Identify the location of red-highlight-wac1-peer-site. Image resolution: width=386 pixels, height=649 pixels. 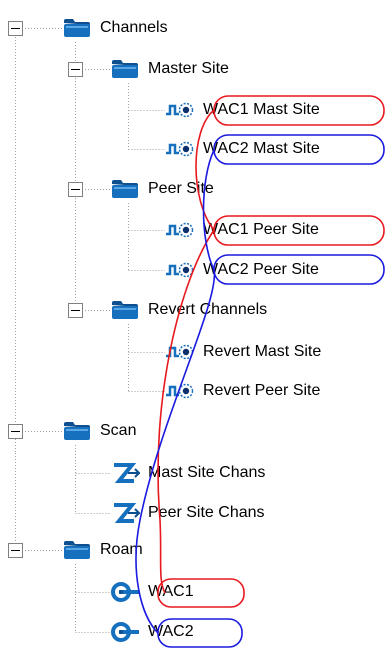
(299, 230).